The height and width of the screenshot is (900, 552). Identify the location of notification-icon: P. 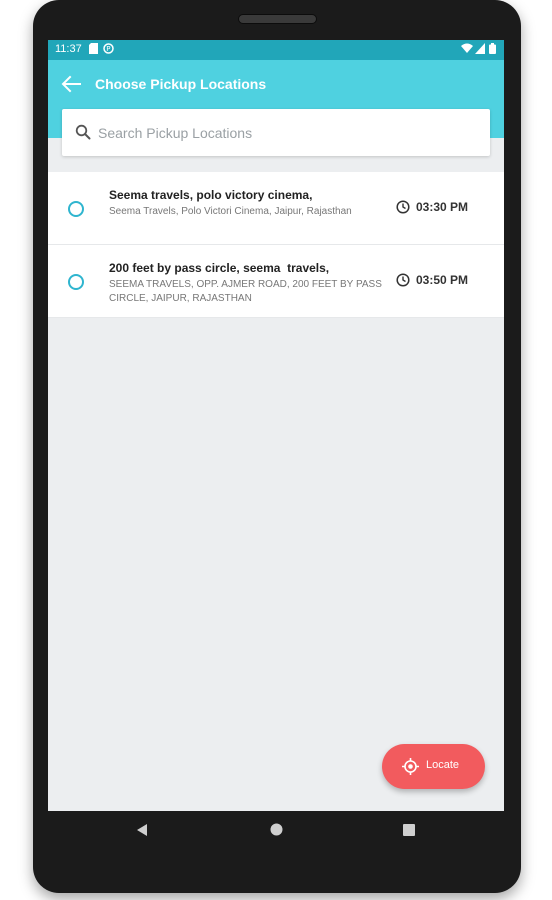
(108, 50).